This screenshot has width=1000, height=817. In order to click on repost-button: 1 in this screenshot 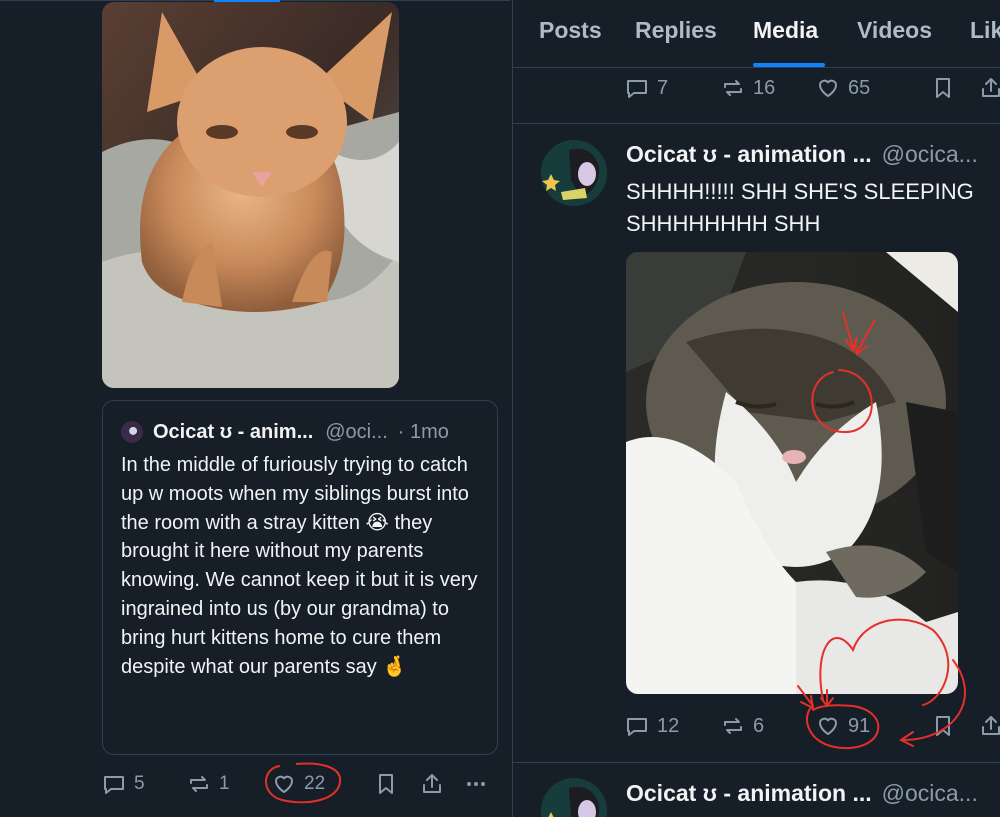, I will do `click(208, 784)`.